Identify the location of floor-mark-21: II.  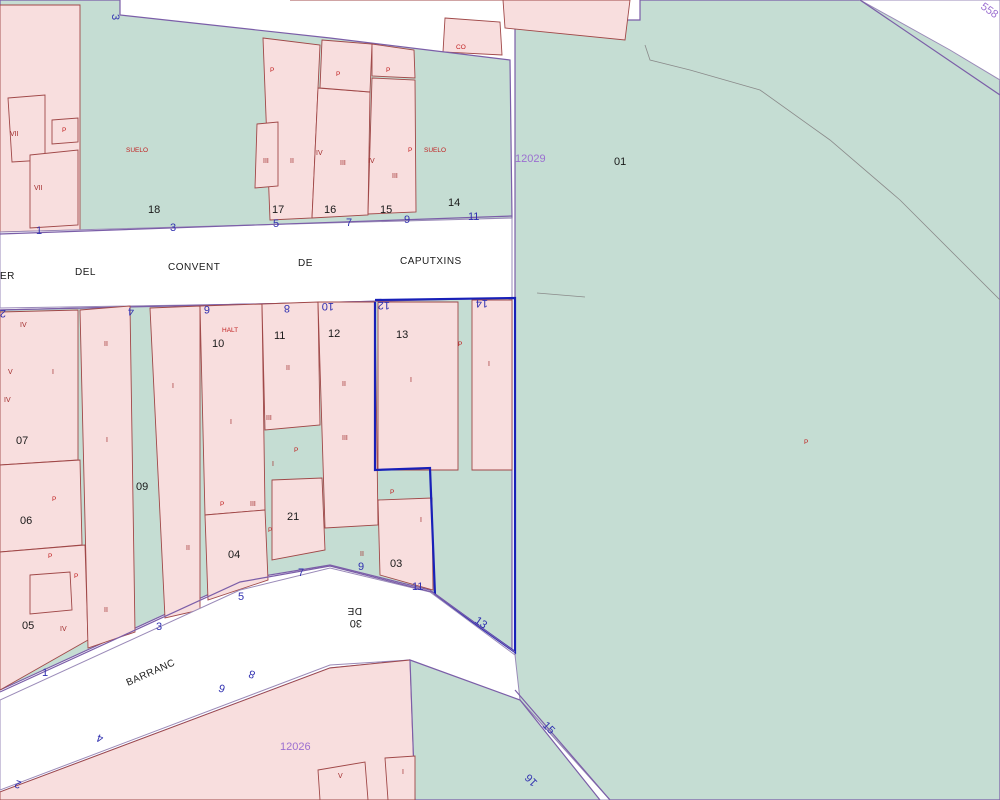
(344, 384).